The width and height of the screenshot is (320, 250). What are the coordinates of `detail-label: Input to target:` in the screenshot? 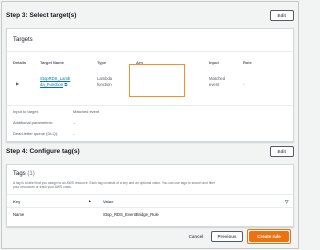 It's located at (26, 111).